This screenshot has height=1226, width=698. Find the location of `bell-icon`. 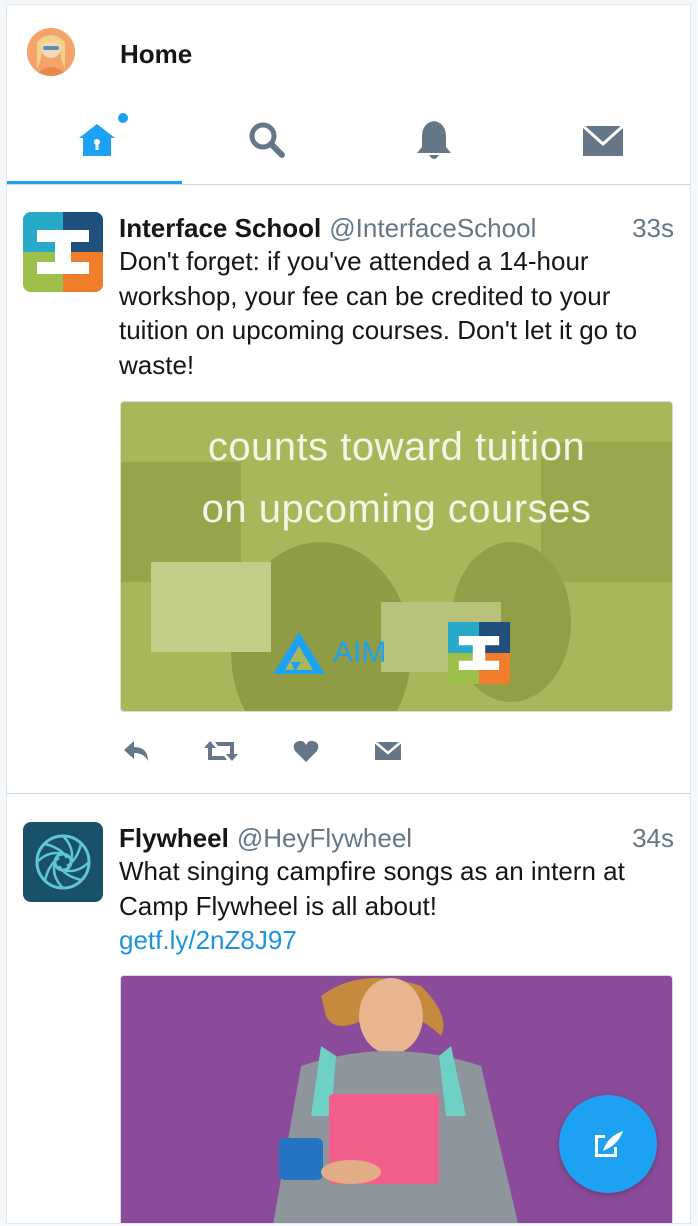

bell-icon is located at coordinates (434, 140).